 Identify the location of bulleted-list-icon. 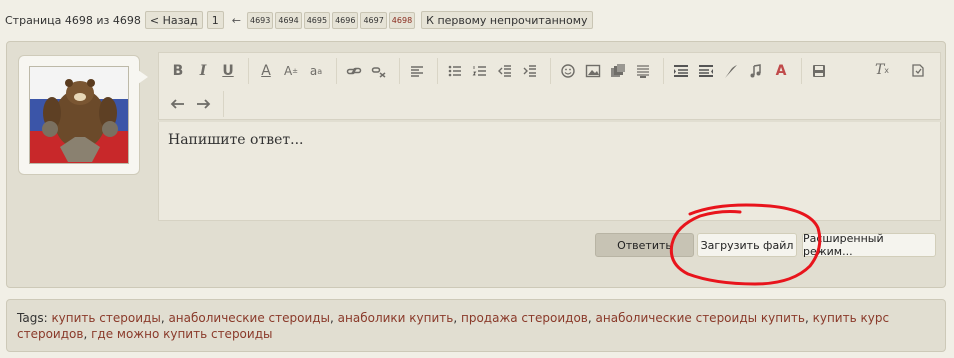
(455, 71).